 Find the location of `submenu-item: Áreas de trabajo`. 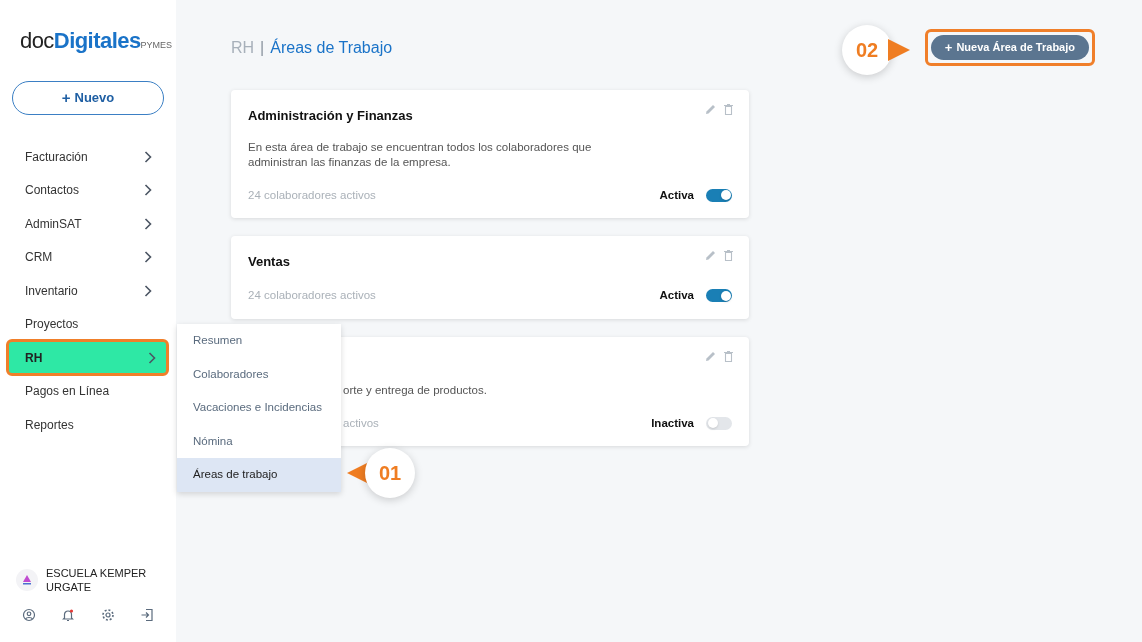

submenu-item: Áreas de trabajo is located at coordinates (259, 475).